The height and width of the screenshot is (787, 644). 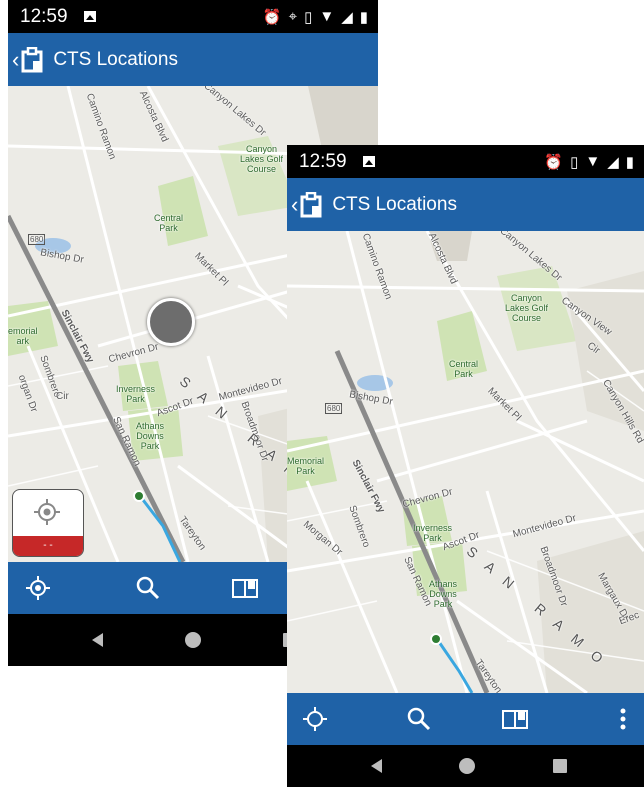 What do you see at coordinates (171, 322) in the screenshot?
I see `location-pin` at bounding box center [171, 322].